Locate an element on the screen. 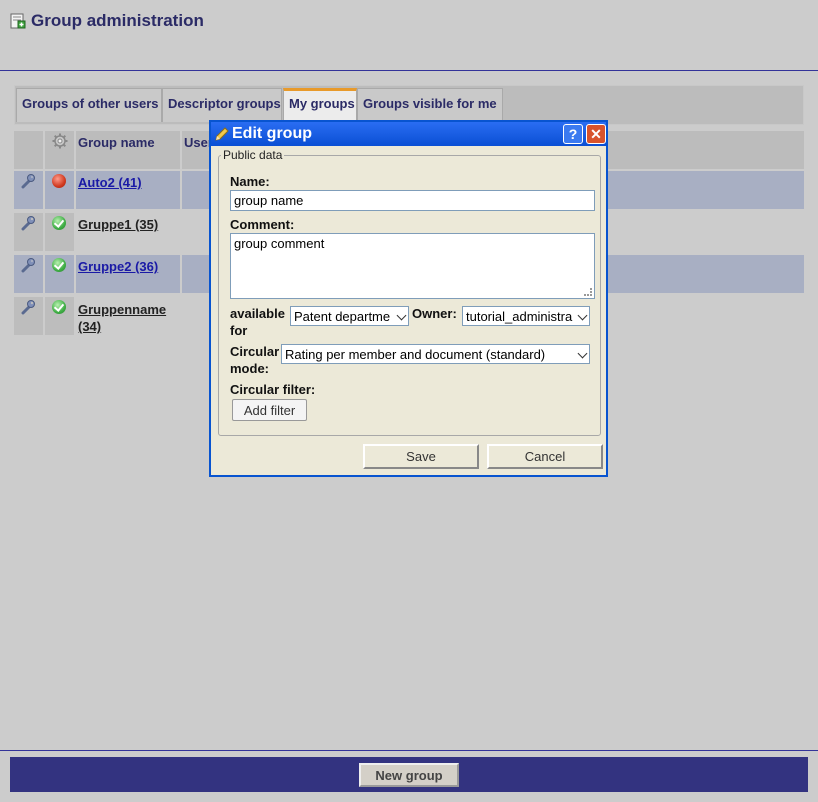 The image size is (818, 802). status-inactive-icon is located at coordinates (59, 181).